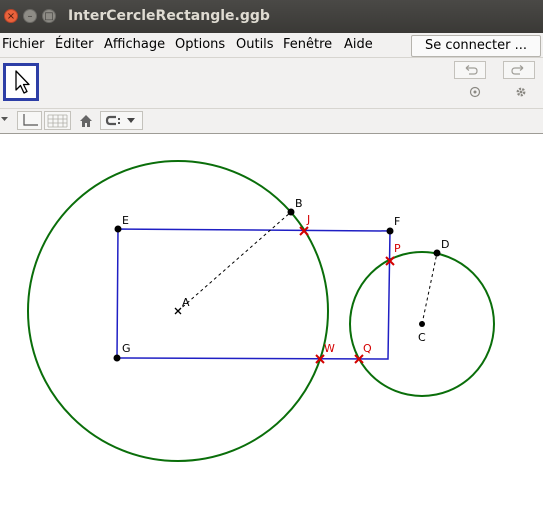 The width and height of the screenshot is (543, 521). I want to click on label-d: D, so click(445, 244).